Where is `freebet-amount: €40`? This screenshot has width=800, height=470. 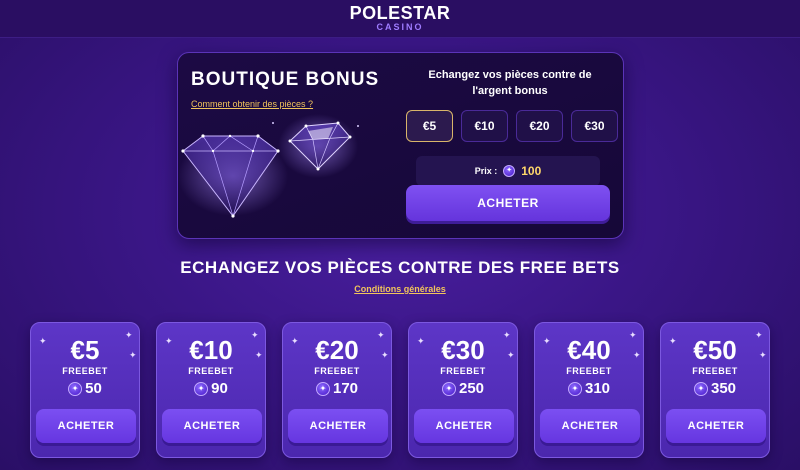
freebet-amount: €40 is located at coordinates (589, 350).